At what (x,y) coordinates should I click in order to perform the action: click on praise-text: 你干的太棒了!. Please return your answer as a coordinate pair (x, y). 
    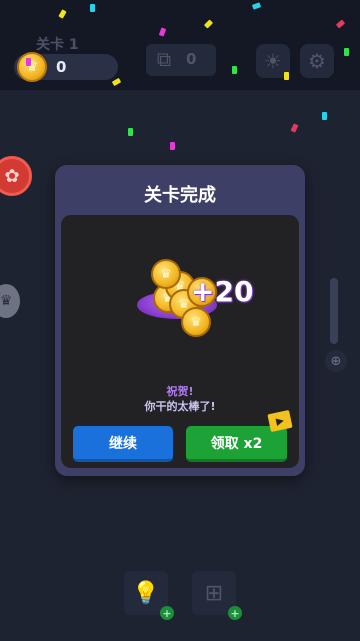
    Looking at the image, I should click on (180, 406).